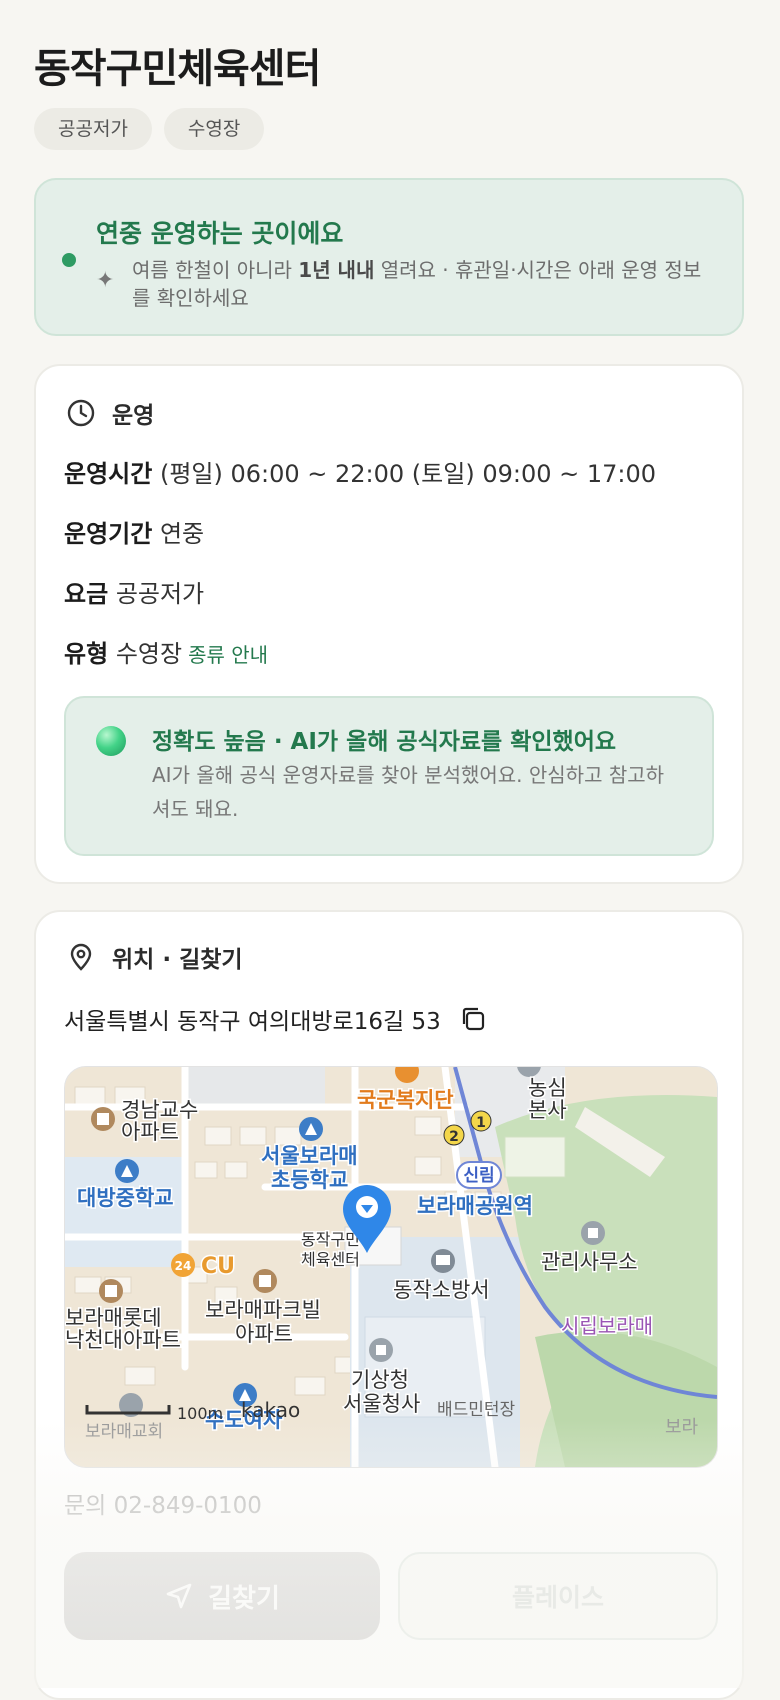 The height and width of the screenshot is (1700, 780). I want to click on chip-price: 공공저가, so click(93, 129).